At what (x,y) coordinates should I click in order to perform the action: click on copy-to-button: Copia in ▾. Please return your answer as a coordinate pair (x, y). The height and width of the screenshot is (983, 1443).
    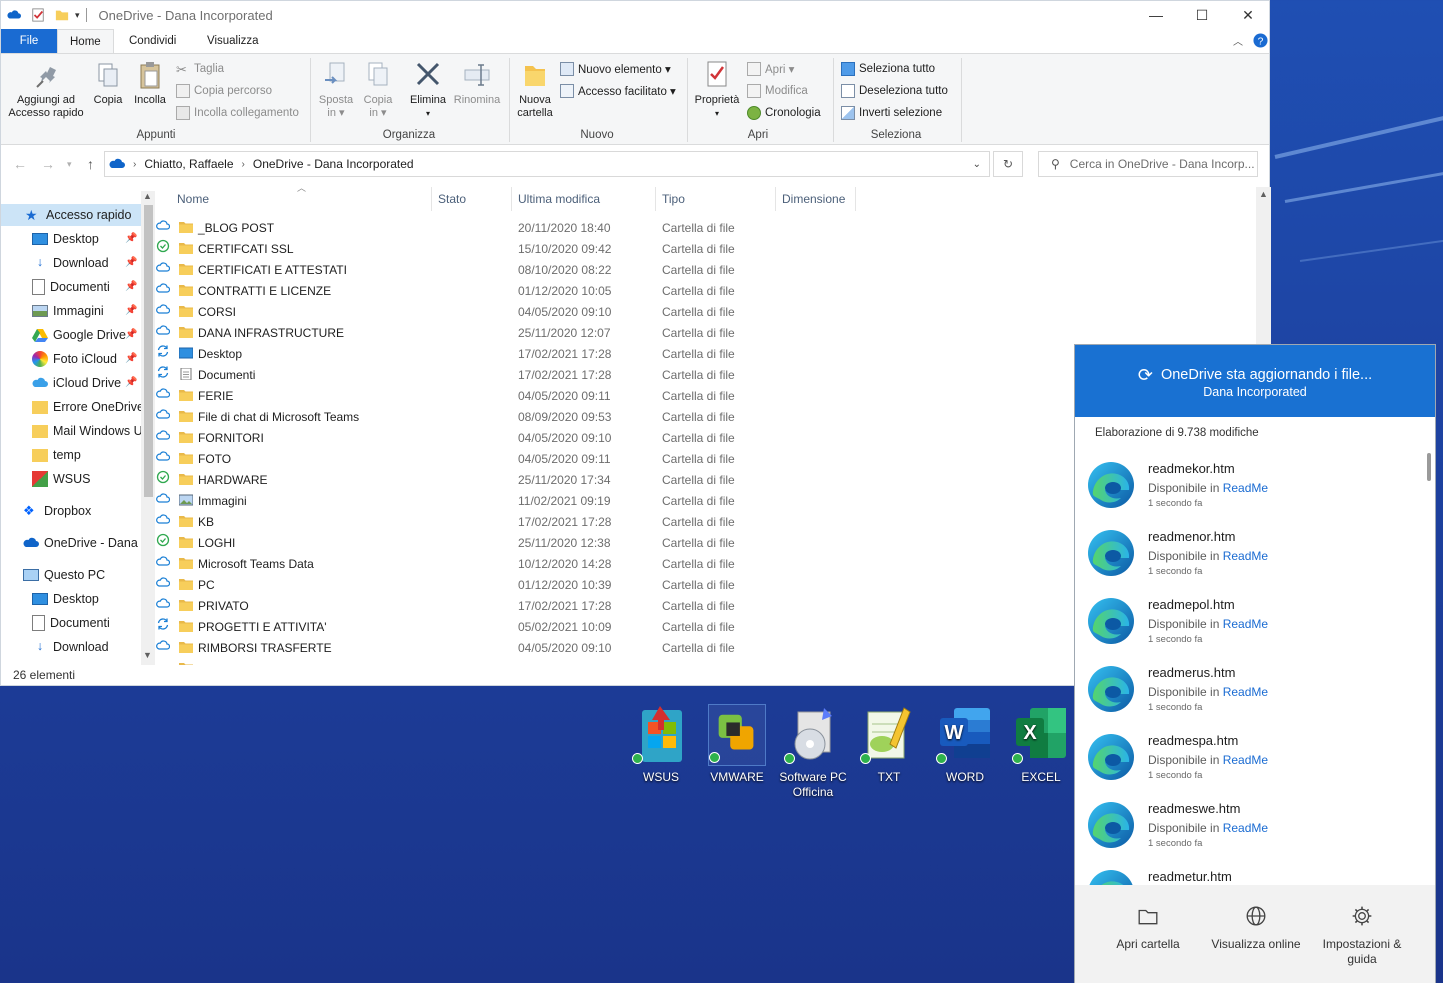
    Looking at the image, I should click on (378, 90).